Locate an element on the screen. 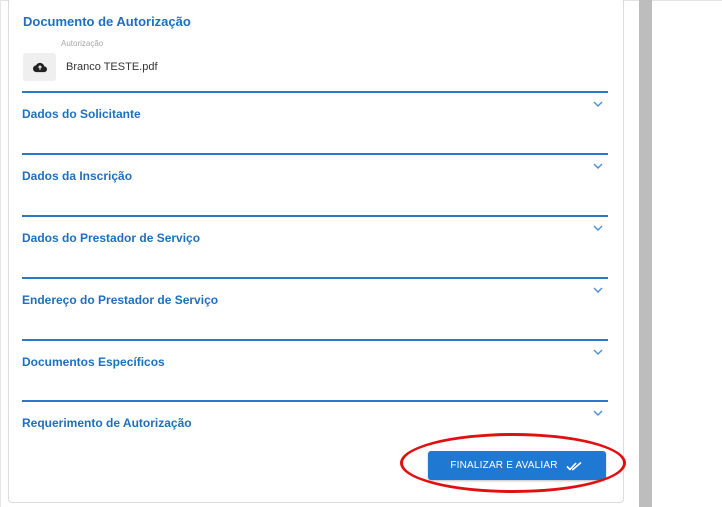 This screenshot has width=722, height=507. section-title: Endereço do Prestador de Serviço is located at coordinates (120, 300).